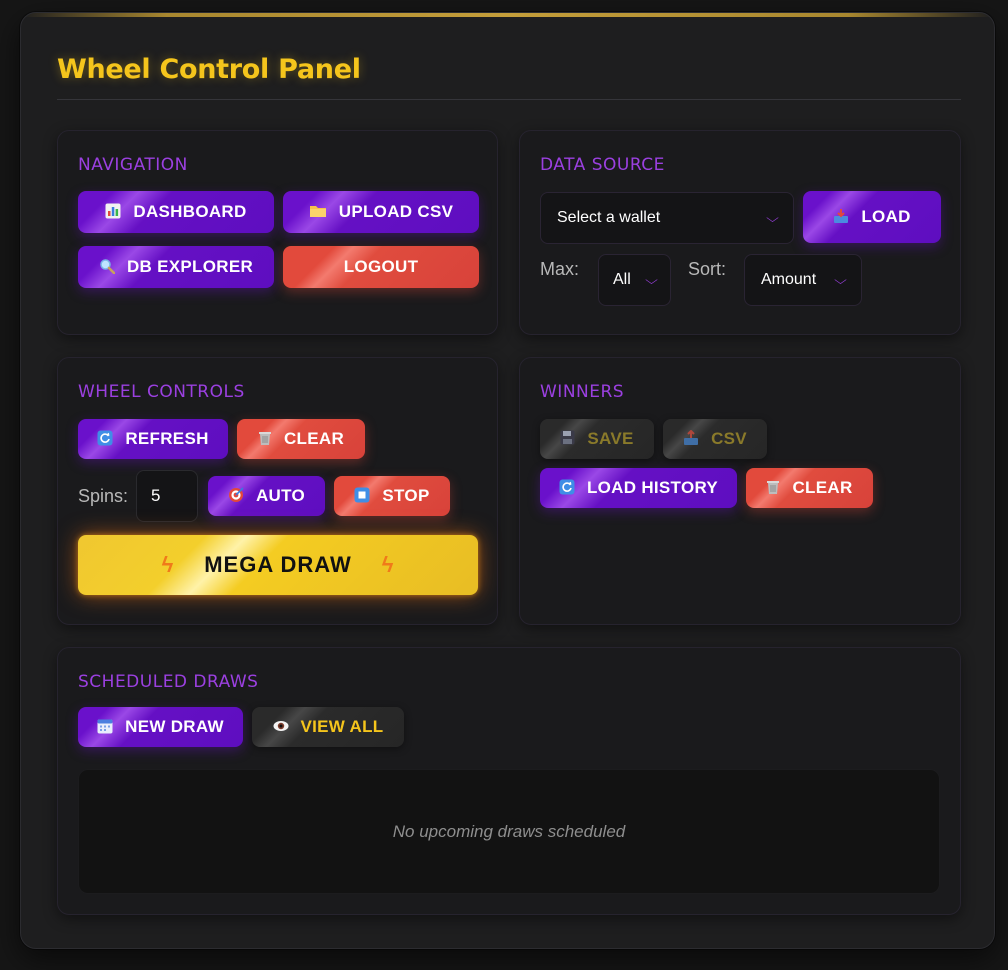 The height and width of the screenshot is (970, 1008). I want to click on refresh-button: REFRESH, so click(153, 439).